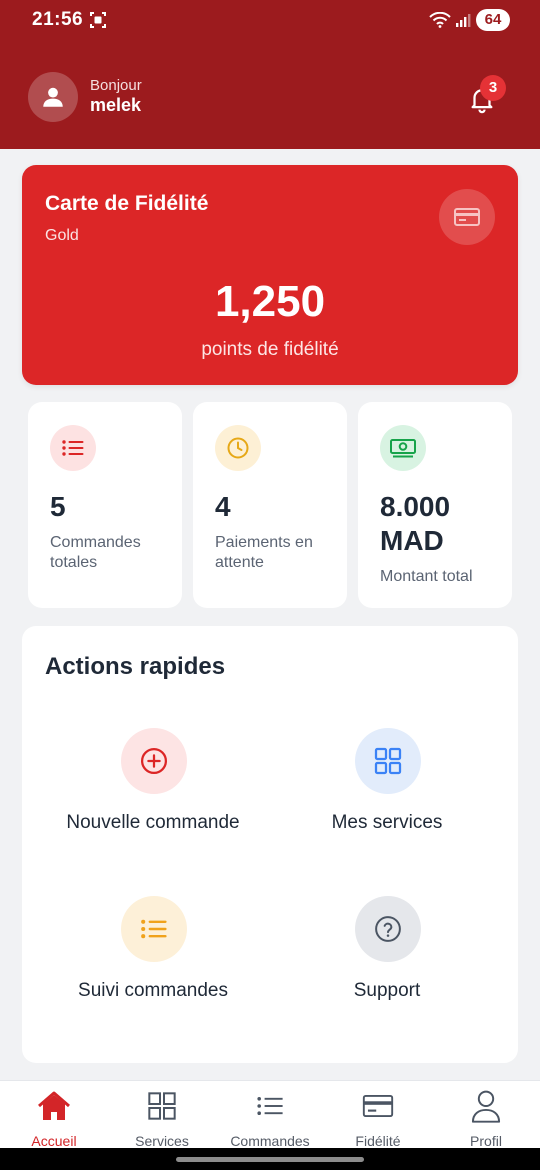 The image size is (540, 1170). I want to click on new-order-button: Nouvelle commande, so click(153, 793).